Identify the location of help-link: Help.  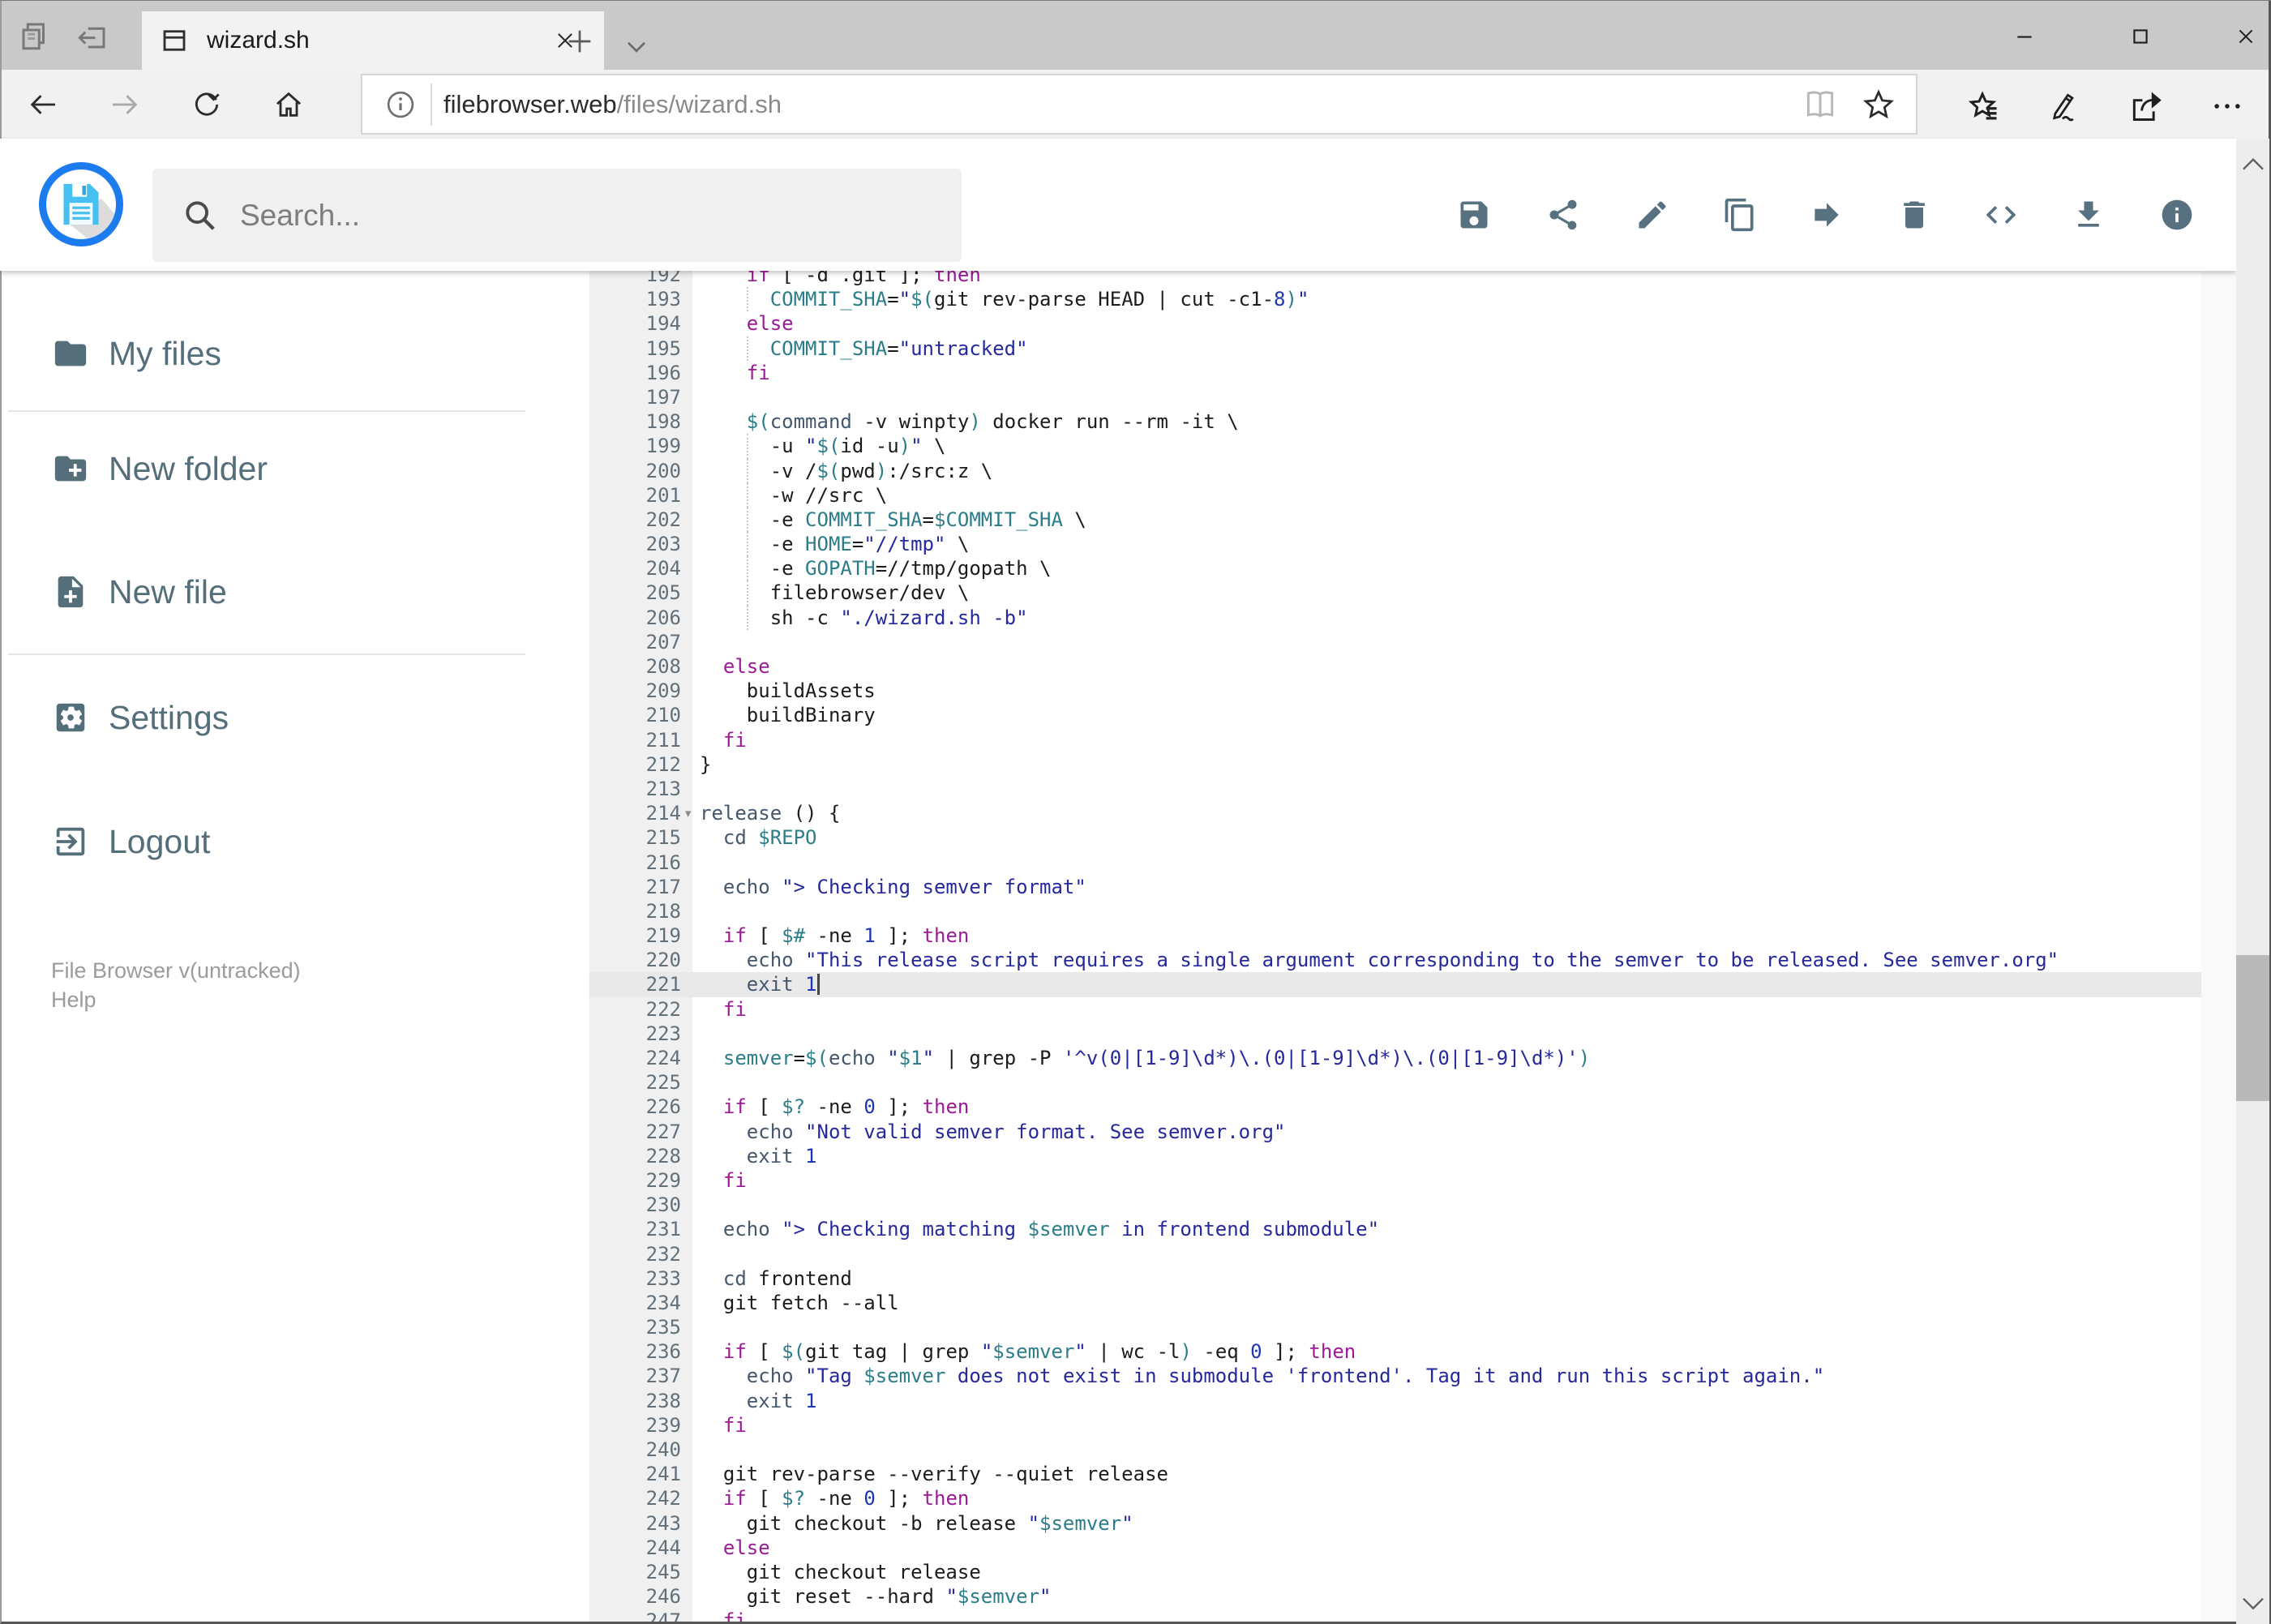
(176, 1000).